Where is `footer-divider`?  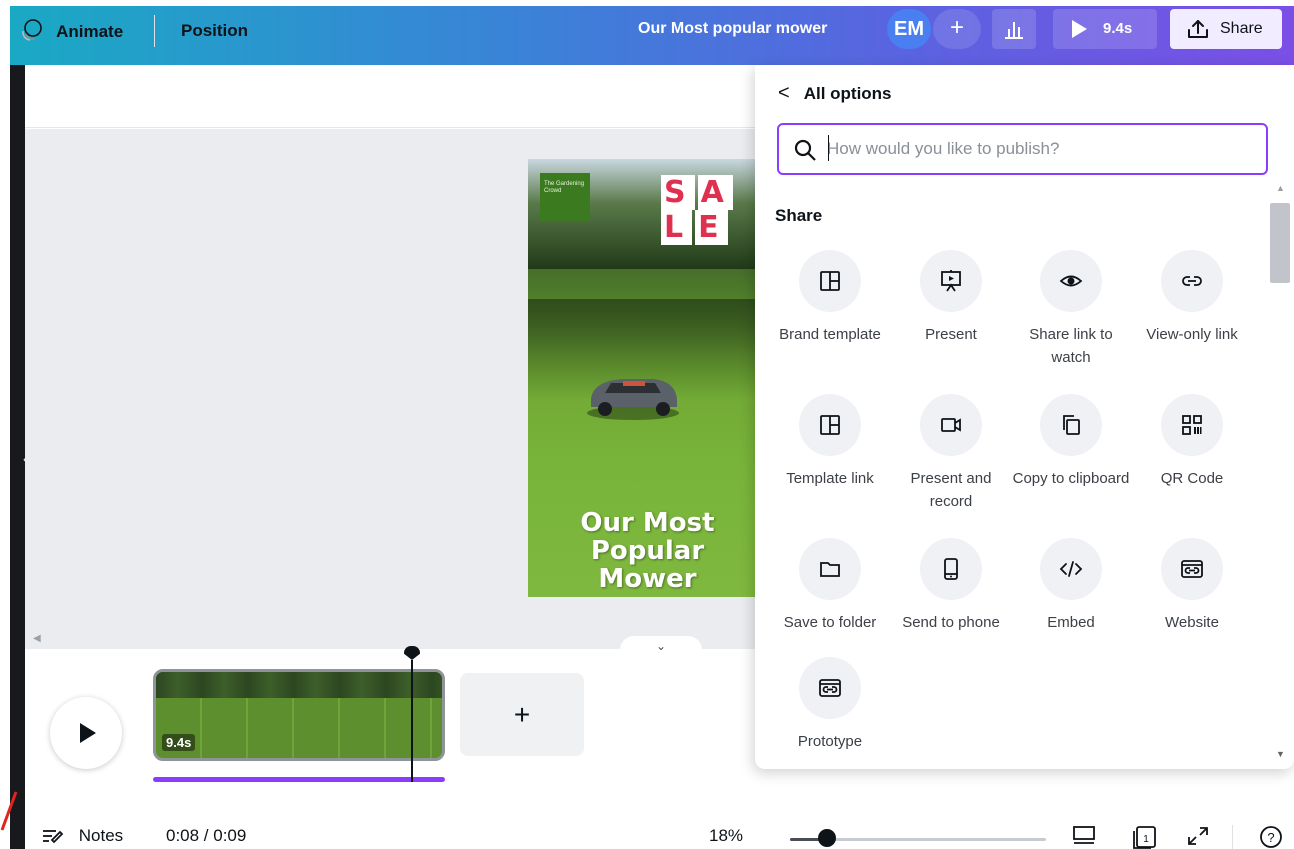
footer-divider is located at coordinates (1232, 837).